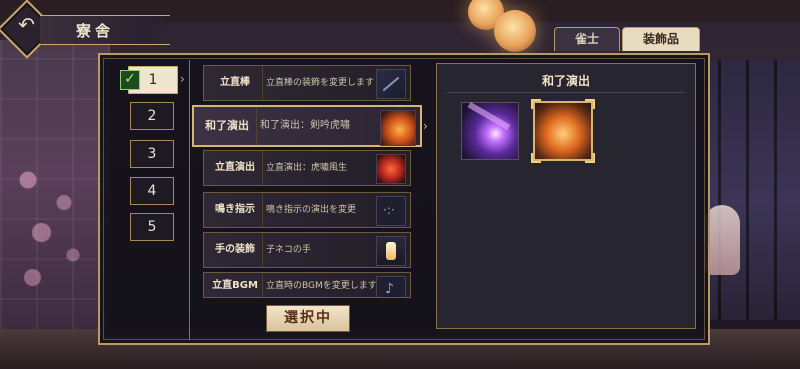 The width and height of the screenshot is (800, 369). What do you see at coordinates (235, 285) in the screenshot?
I see `item-name: 立直BGM` at bounding box center [235, 285].